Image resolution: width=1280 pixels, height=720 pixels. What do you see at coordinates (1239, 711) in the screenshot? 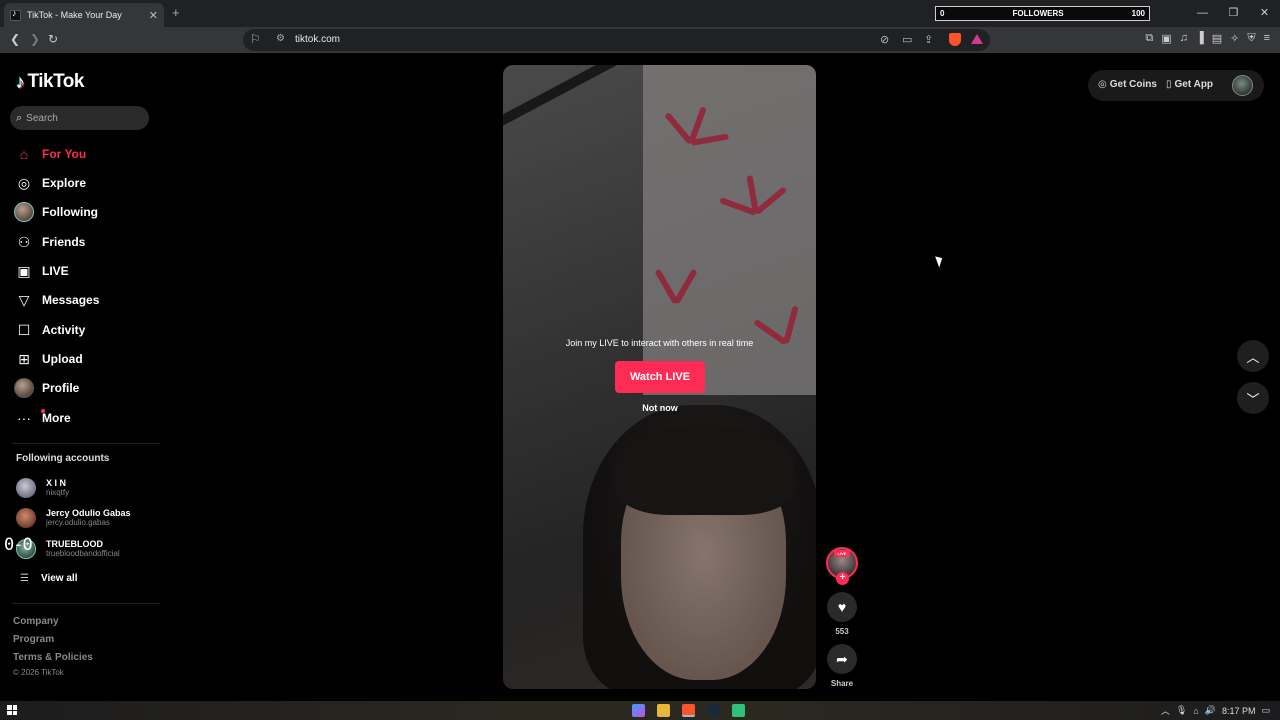
I see `clock-time: 8:17 PM` at bounding box center [1239, 711].